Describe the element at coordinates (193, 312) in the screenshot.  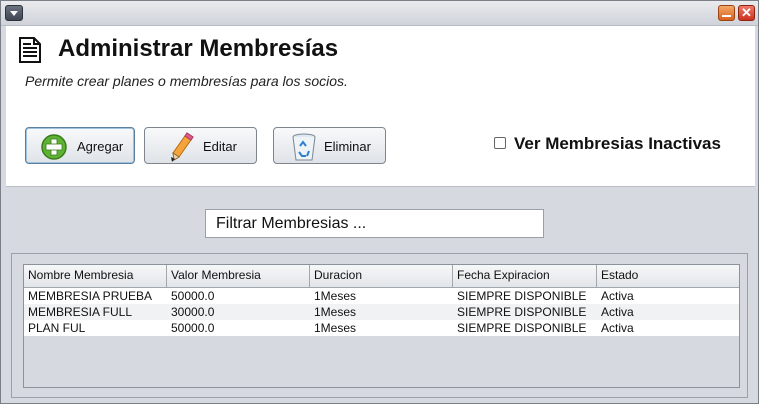
I see `cell-value: 30000.0` at that location.